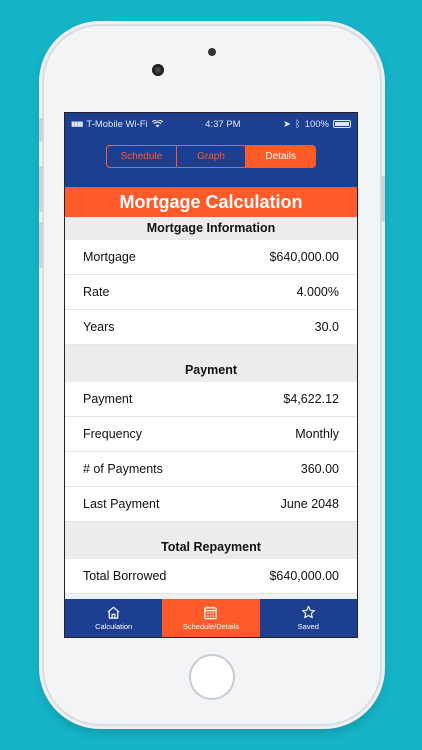  Describe the element at coordinates (211, 370) in the screenshot. I see `section-heading: Payment` at that location.